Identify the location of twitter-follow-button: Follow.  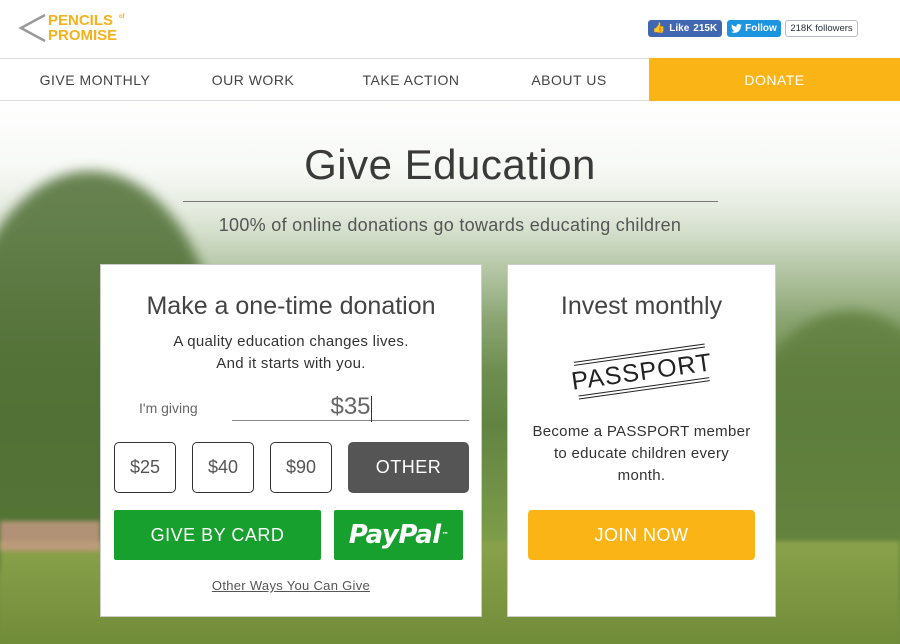
(754, 28).